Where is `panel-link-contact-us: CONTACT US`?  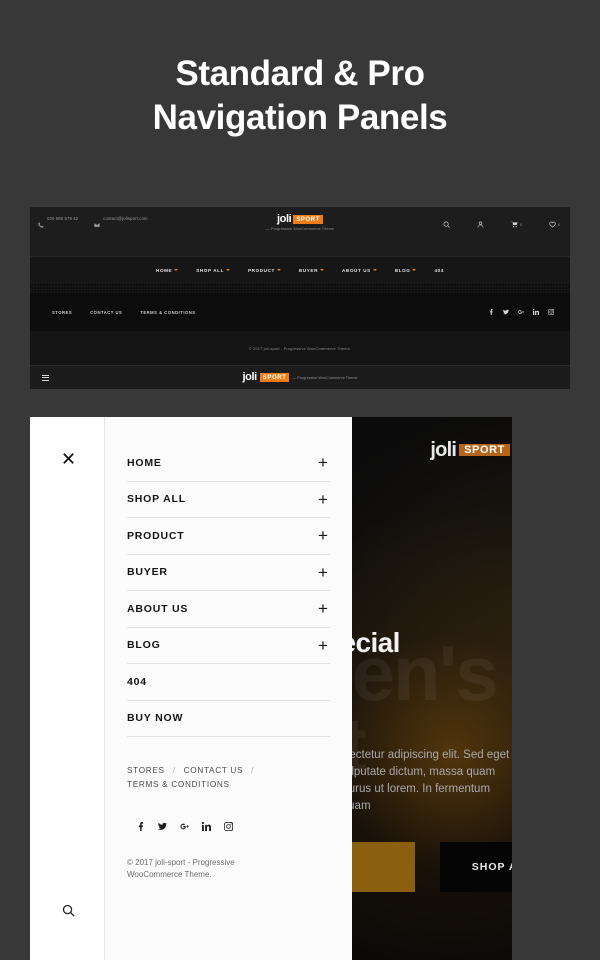
panel-link-contact-us: CONTACT US is located at coordinates (213, 770).